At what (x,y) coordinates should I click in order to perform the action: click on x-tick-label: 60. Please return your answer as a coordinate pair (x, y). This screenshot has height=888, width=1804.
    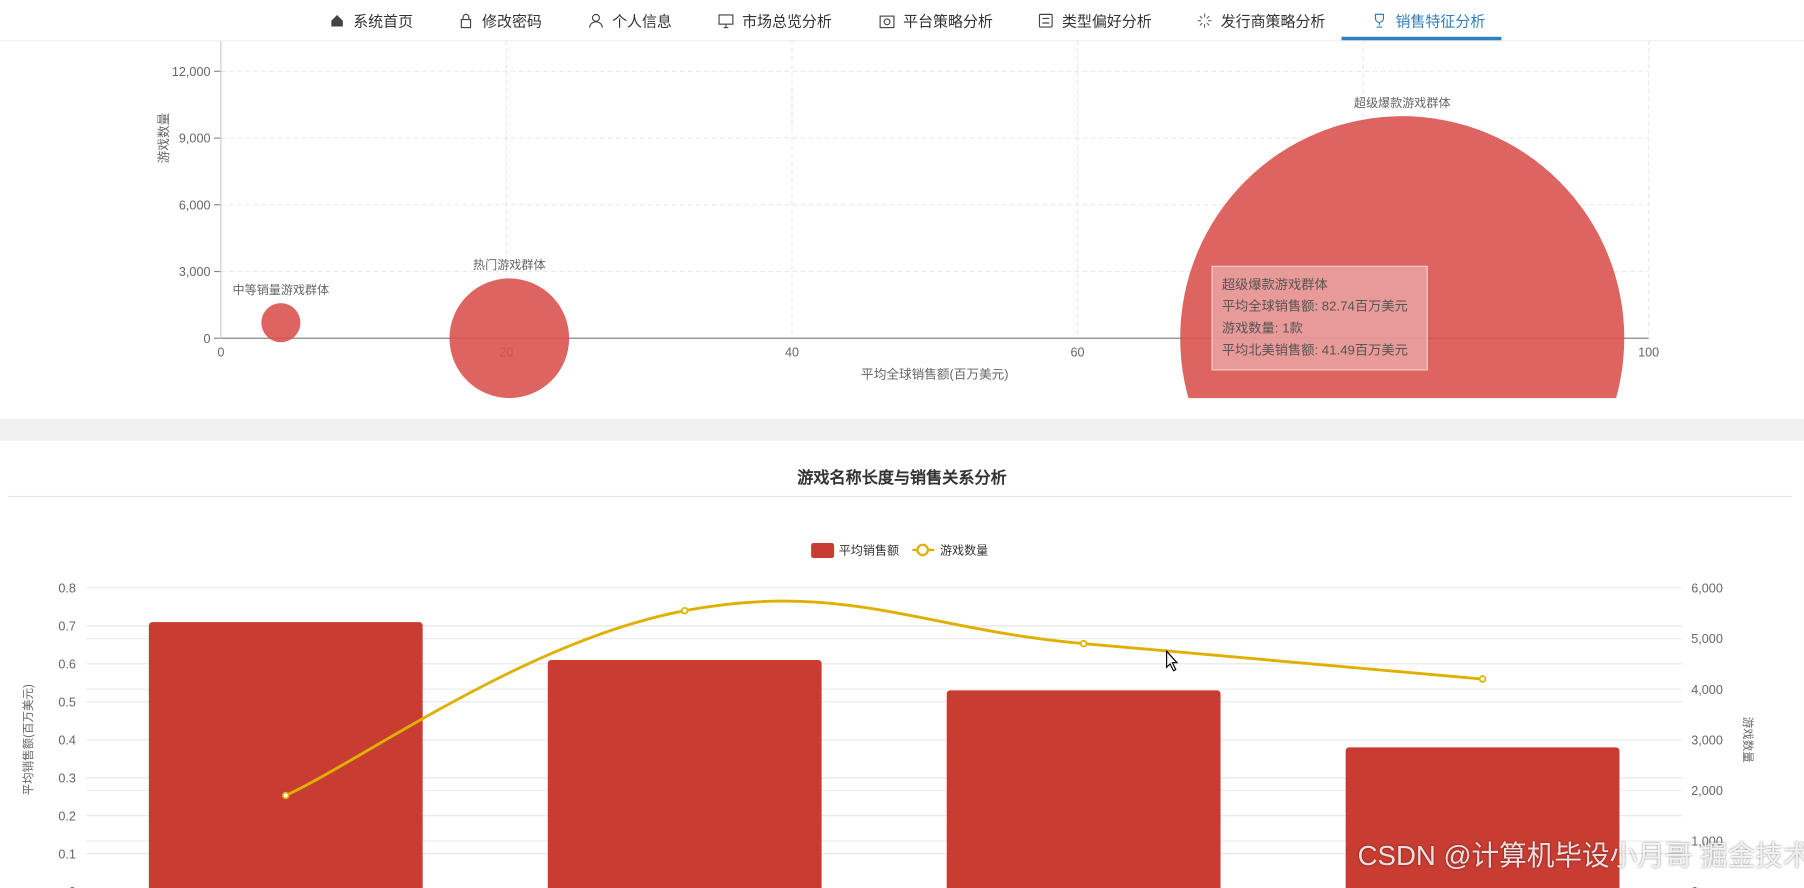
    Looking at the image, I should click on (1078, 353).